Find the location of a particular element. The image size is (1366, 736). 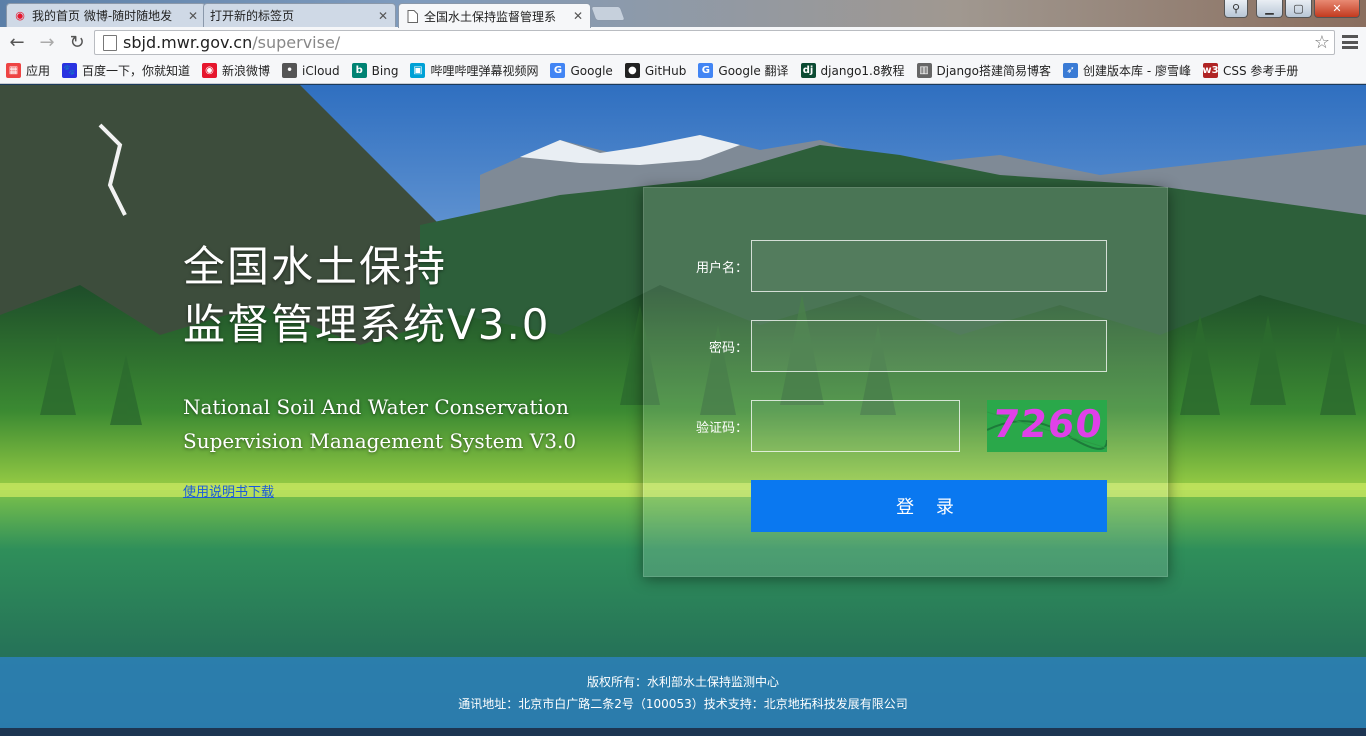

password-label: 密码： is located at coordinates (728, 348).